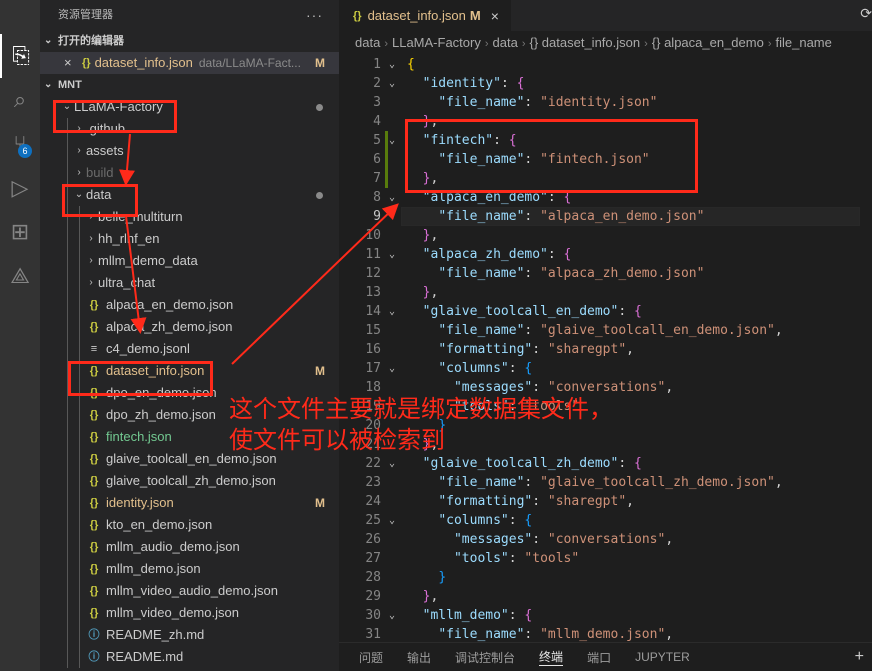 The width and height of the screenshot is (872, 671). Describe the element at coordinates (189, 657) in the screenshot. I see `tree-row-readme-md: ⓘ README.md` at that location.